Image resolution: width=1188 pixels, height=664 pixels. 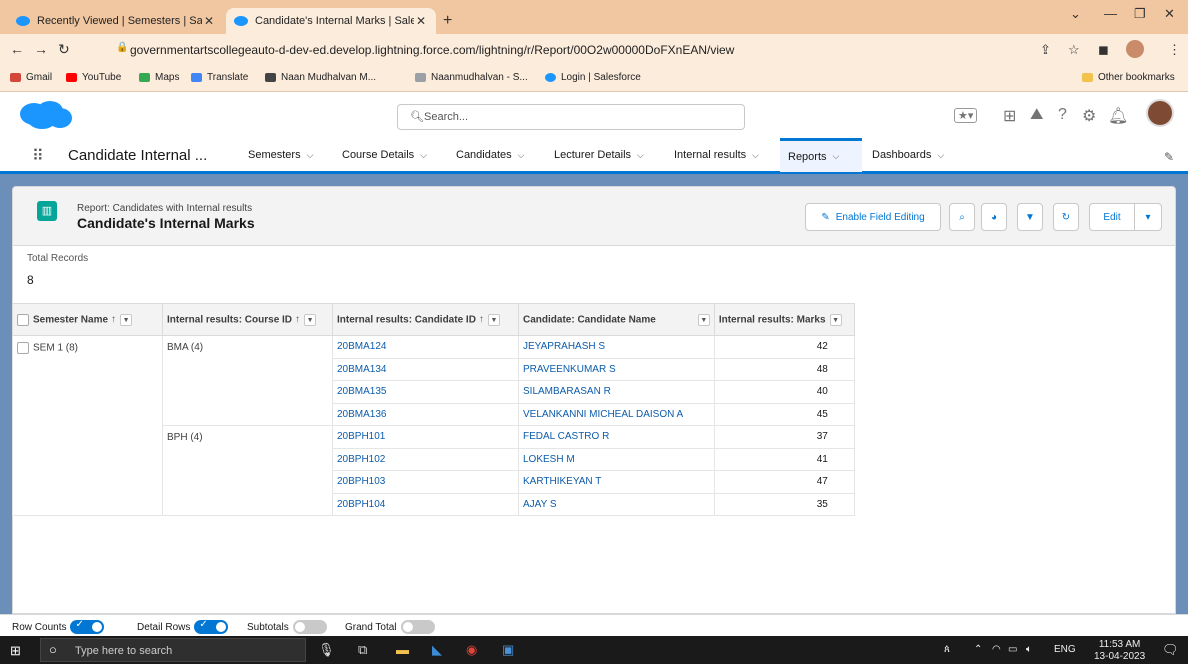 What do you see at coordinates (390, 627) in the screenshot?
I see `grand-total-toggle: Grand Total` at bounding box center [390, 627].